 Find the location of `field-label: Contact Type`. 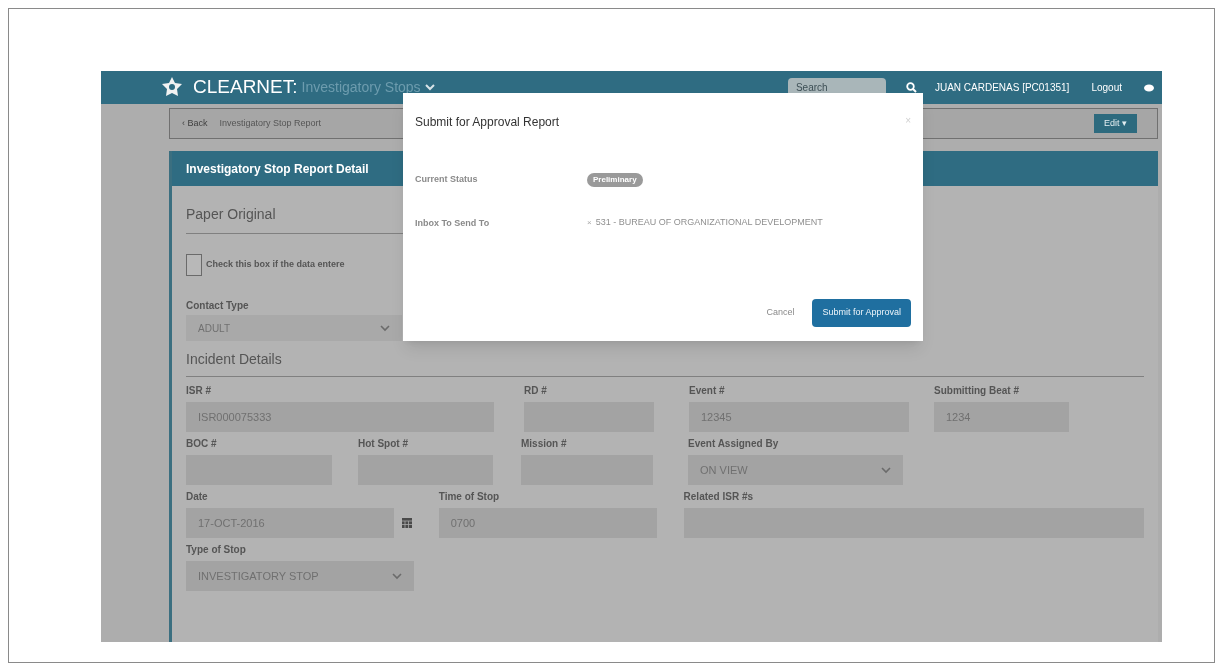

field-label: Contact Type is located at coordinates (217, 306).